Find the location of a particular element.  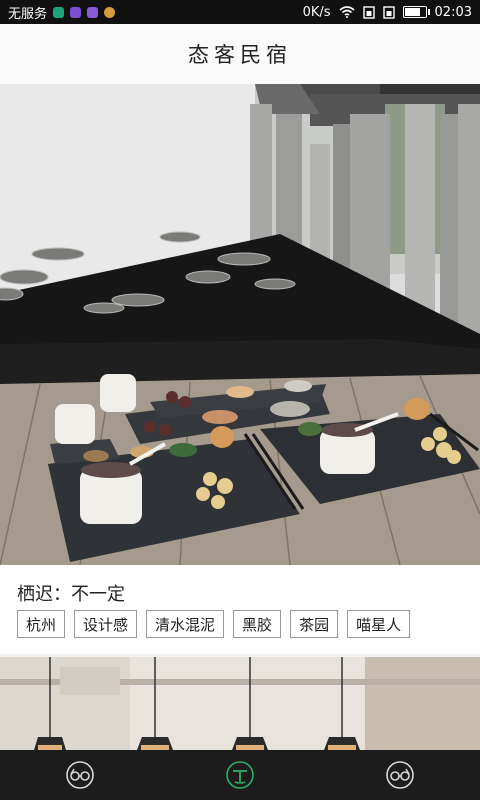

wifi-icon is located at coordinates (347, 12).